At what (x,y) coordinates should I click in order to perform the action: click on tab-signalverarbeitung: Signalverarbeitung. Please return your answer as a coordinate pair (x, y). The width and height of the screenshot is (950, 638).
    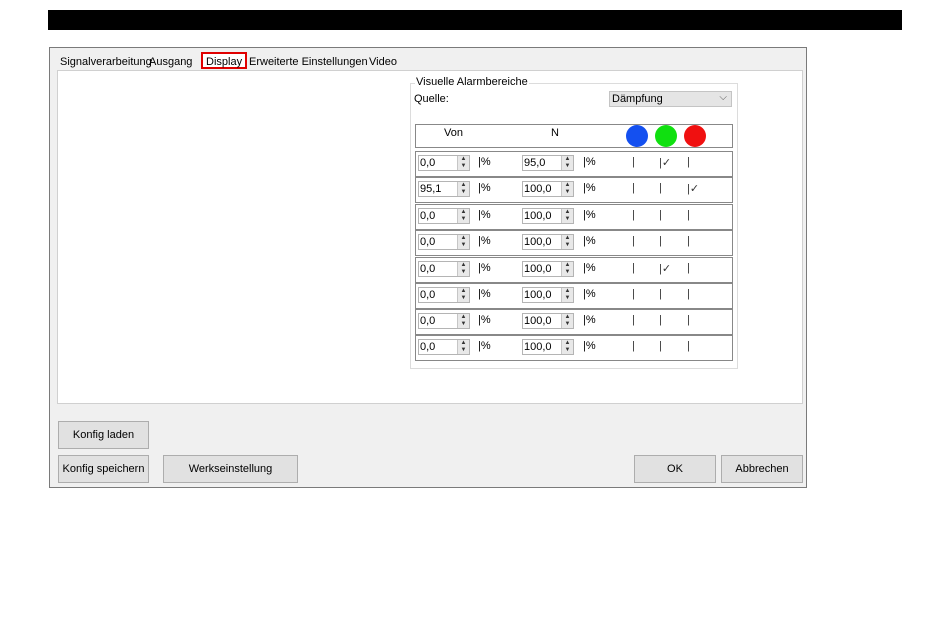
    Looking at the image, I should click on (106, 62).